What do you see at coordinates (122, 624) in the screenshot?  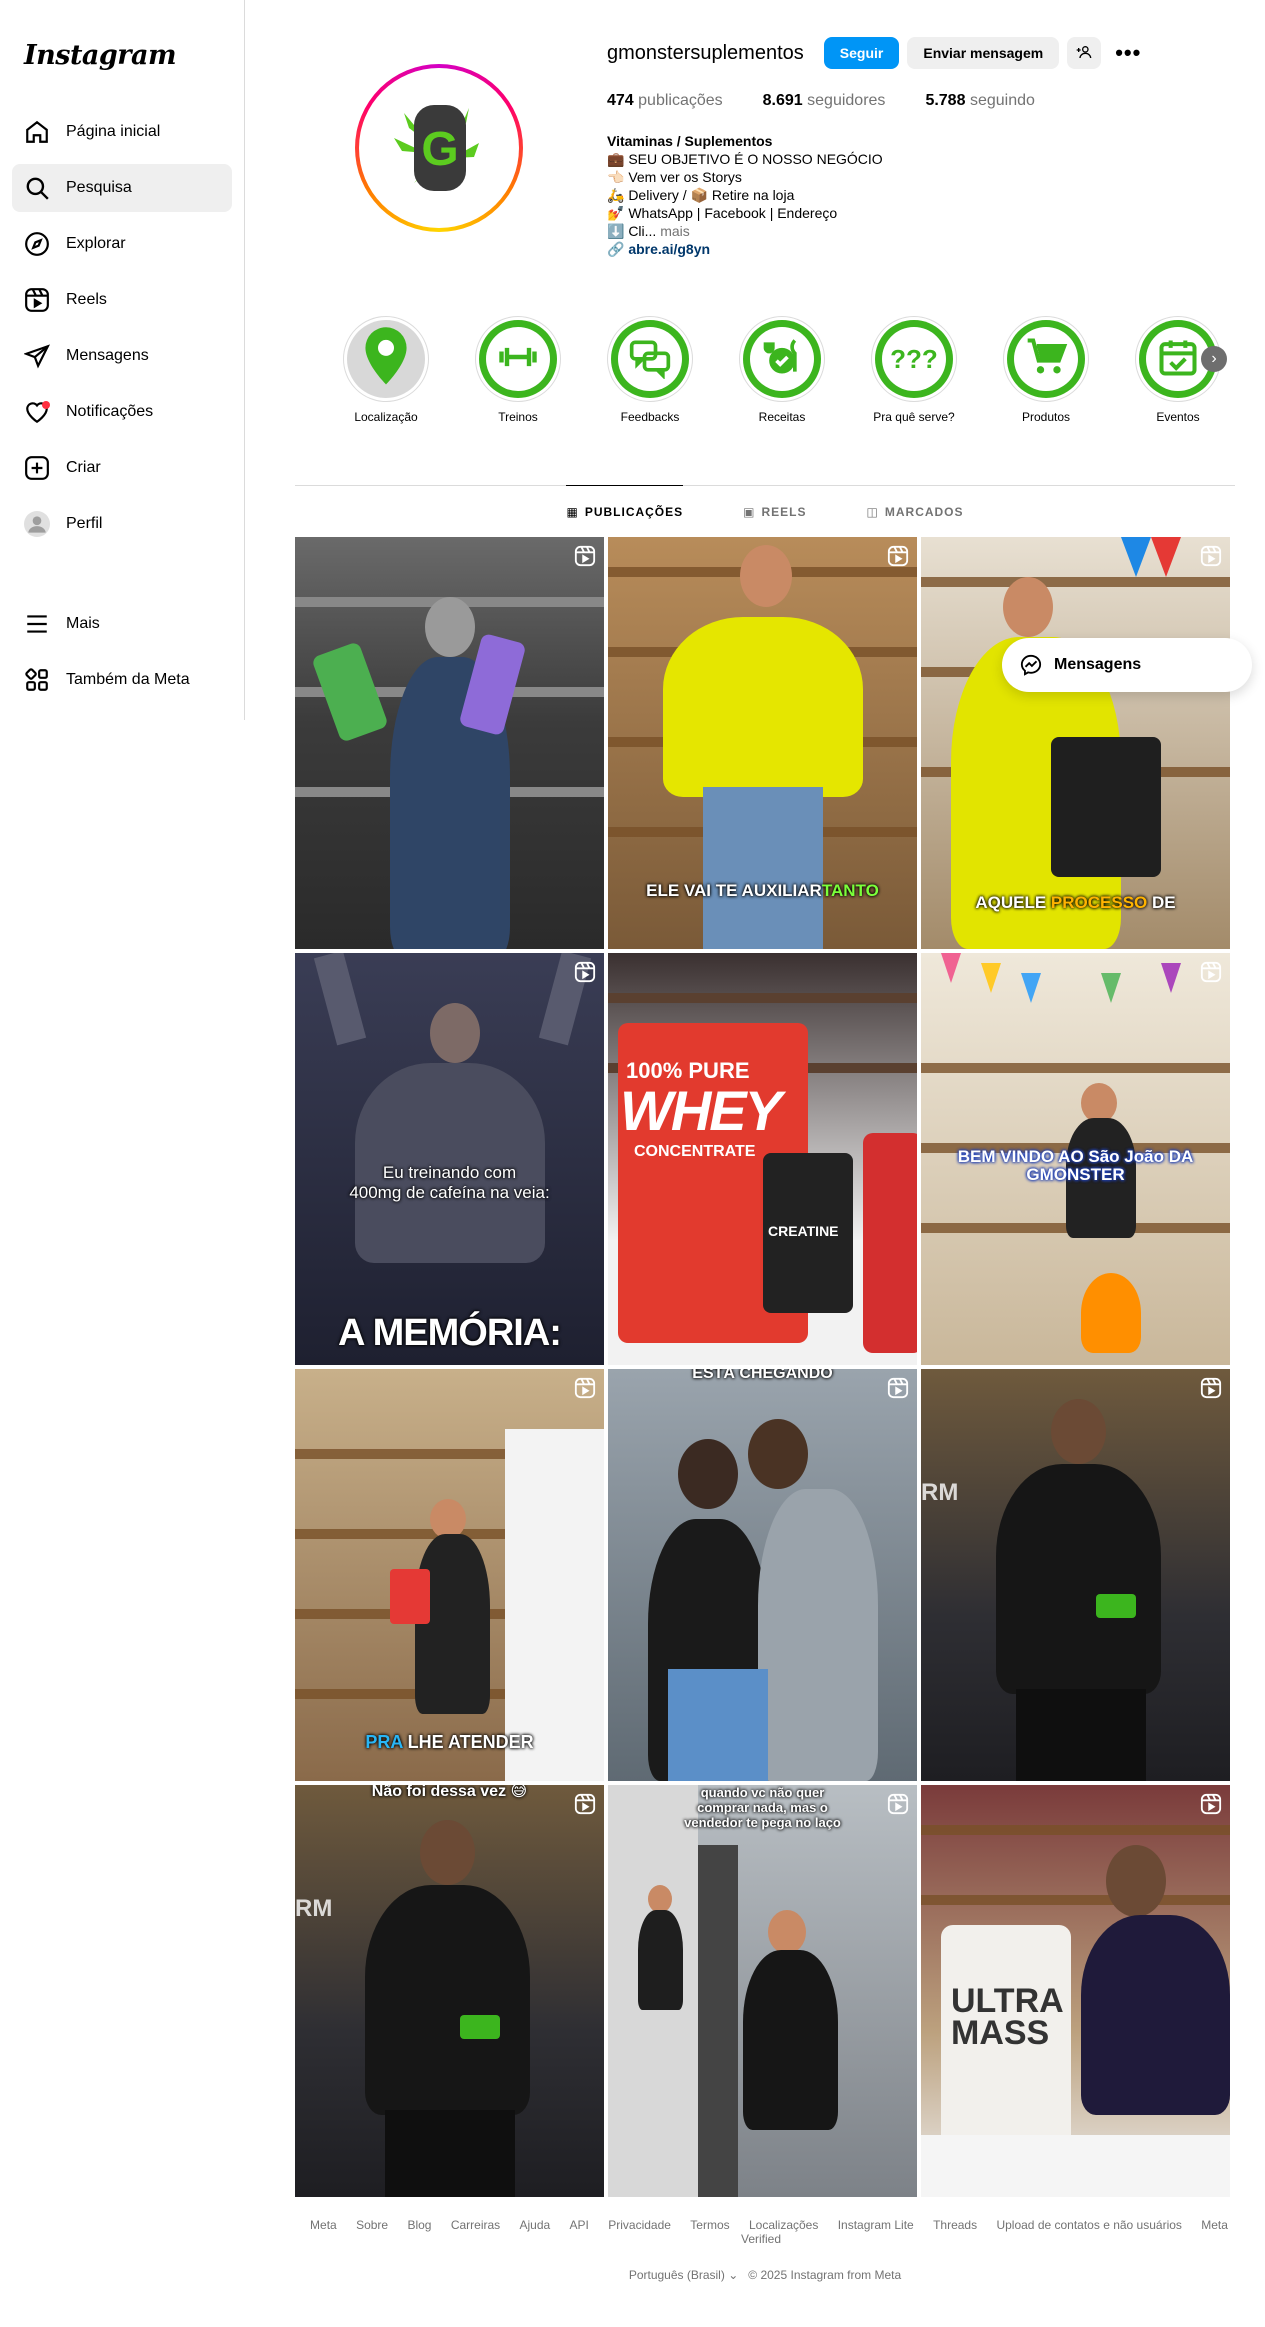 I see `sidebar-item-more: Mais` at bounding box center [122, 624].